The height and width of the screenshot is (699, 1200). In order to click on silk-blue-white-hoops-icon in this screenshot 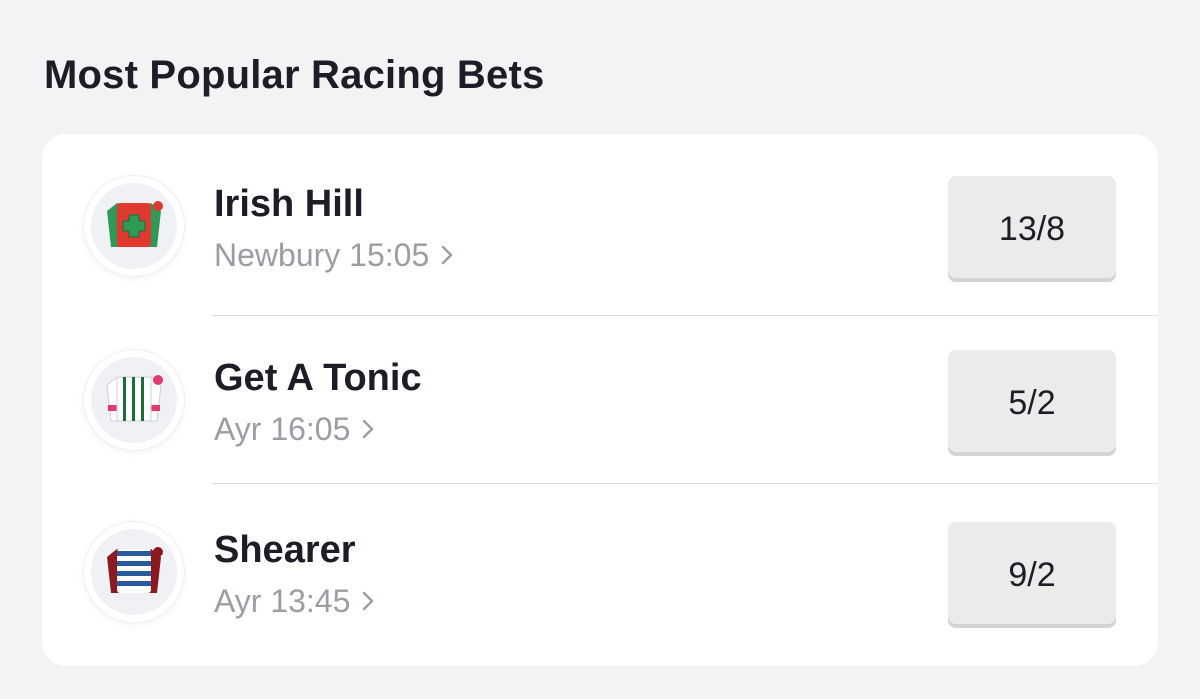, I will do `click(135, 570)`.